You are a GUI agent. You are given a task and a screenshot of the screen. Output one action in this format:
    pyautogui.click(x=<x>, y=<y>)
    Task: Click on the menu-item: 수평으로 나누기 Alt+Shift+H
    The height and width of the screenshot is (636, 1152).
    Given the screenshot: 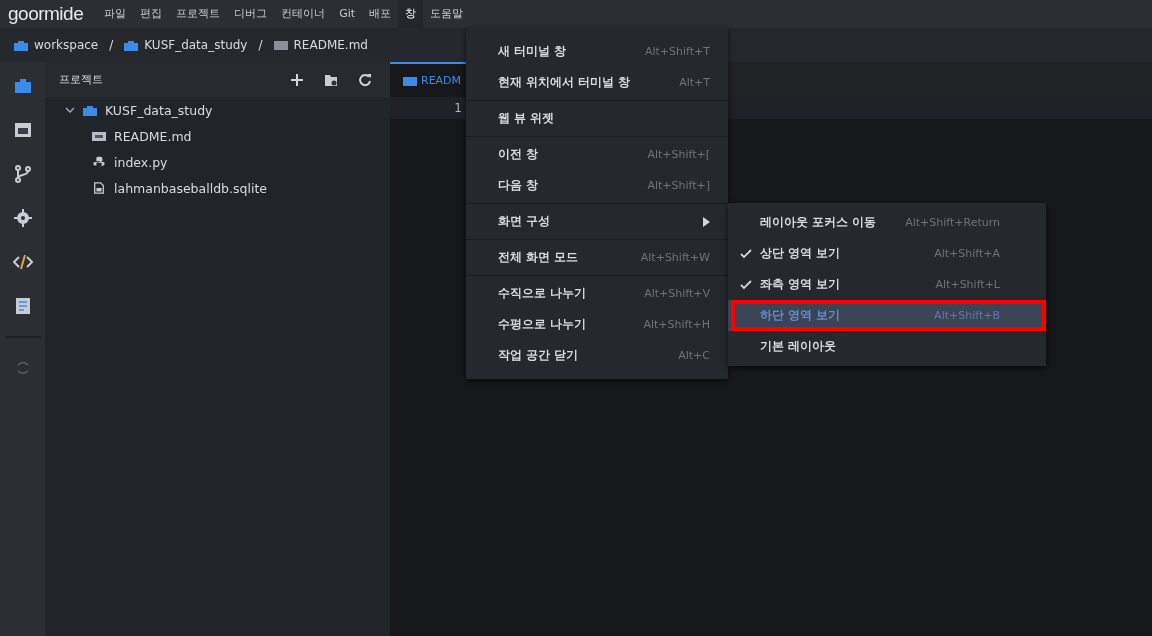 What is the action you would take?
    pyautogui.click(x=597, y=324)
    